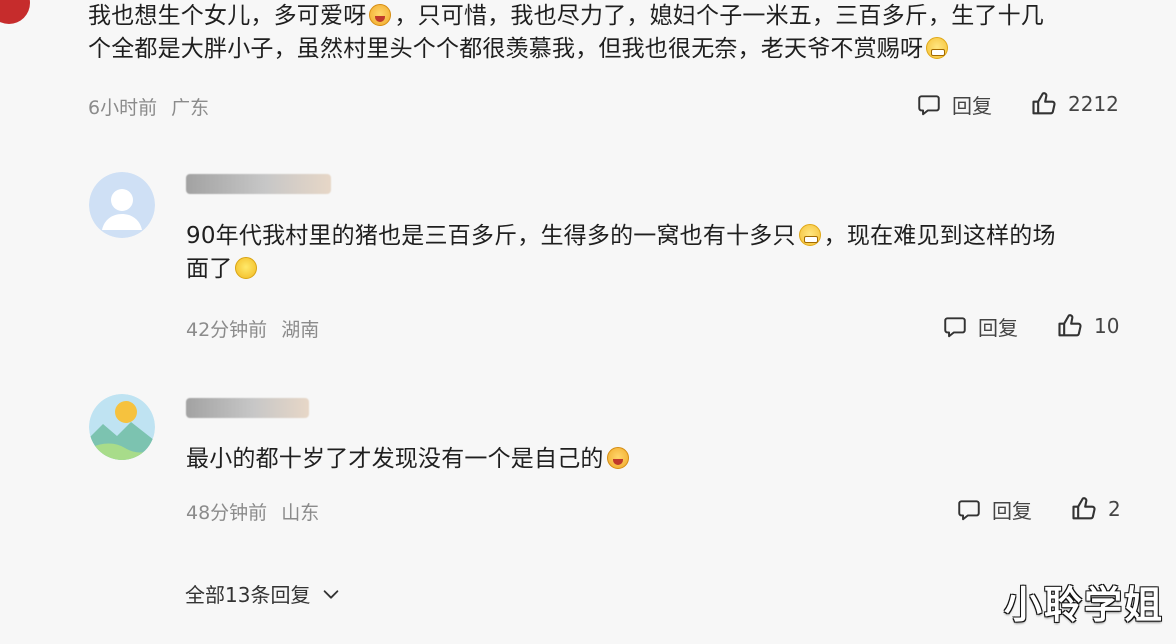 Image resolution: width=1176 pixels, height=644 pixels. I want to click on comment-2-line-2: 面了, so click(671, 269).